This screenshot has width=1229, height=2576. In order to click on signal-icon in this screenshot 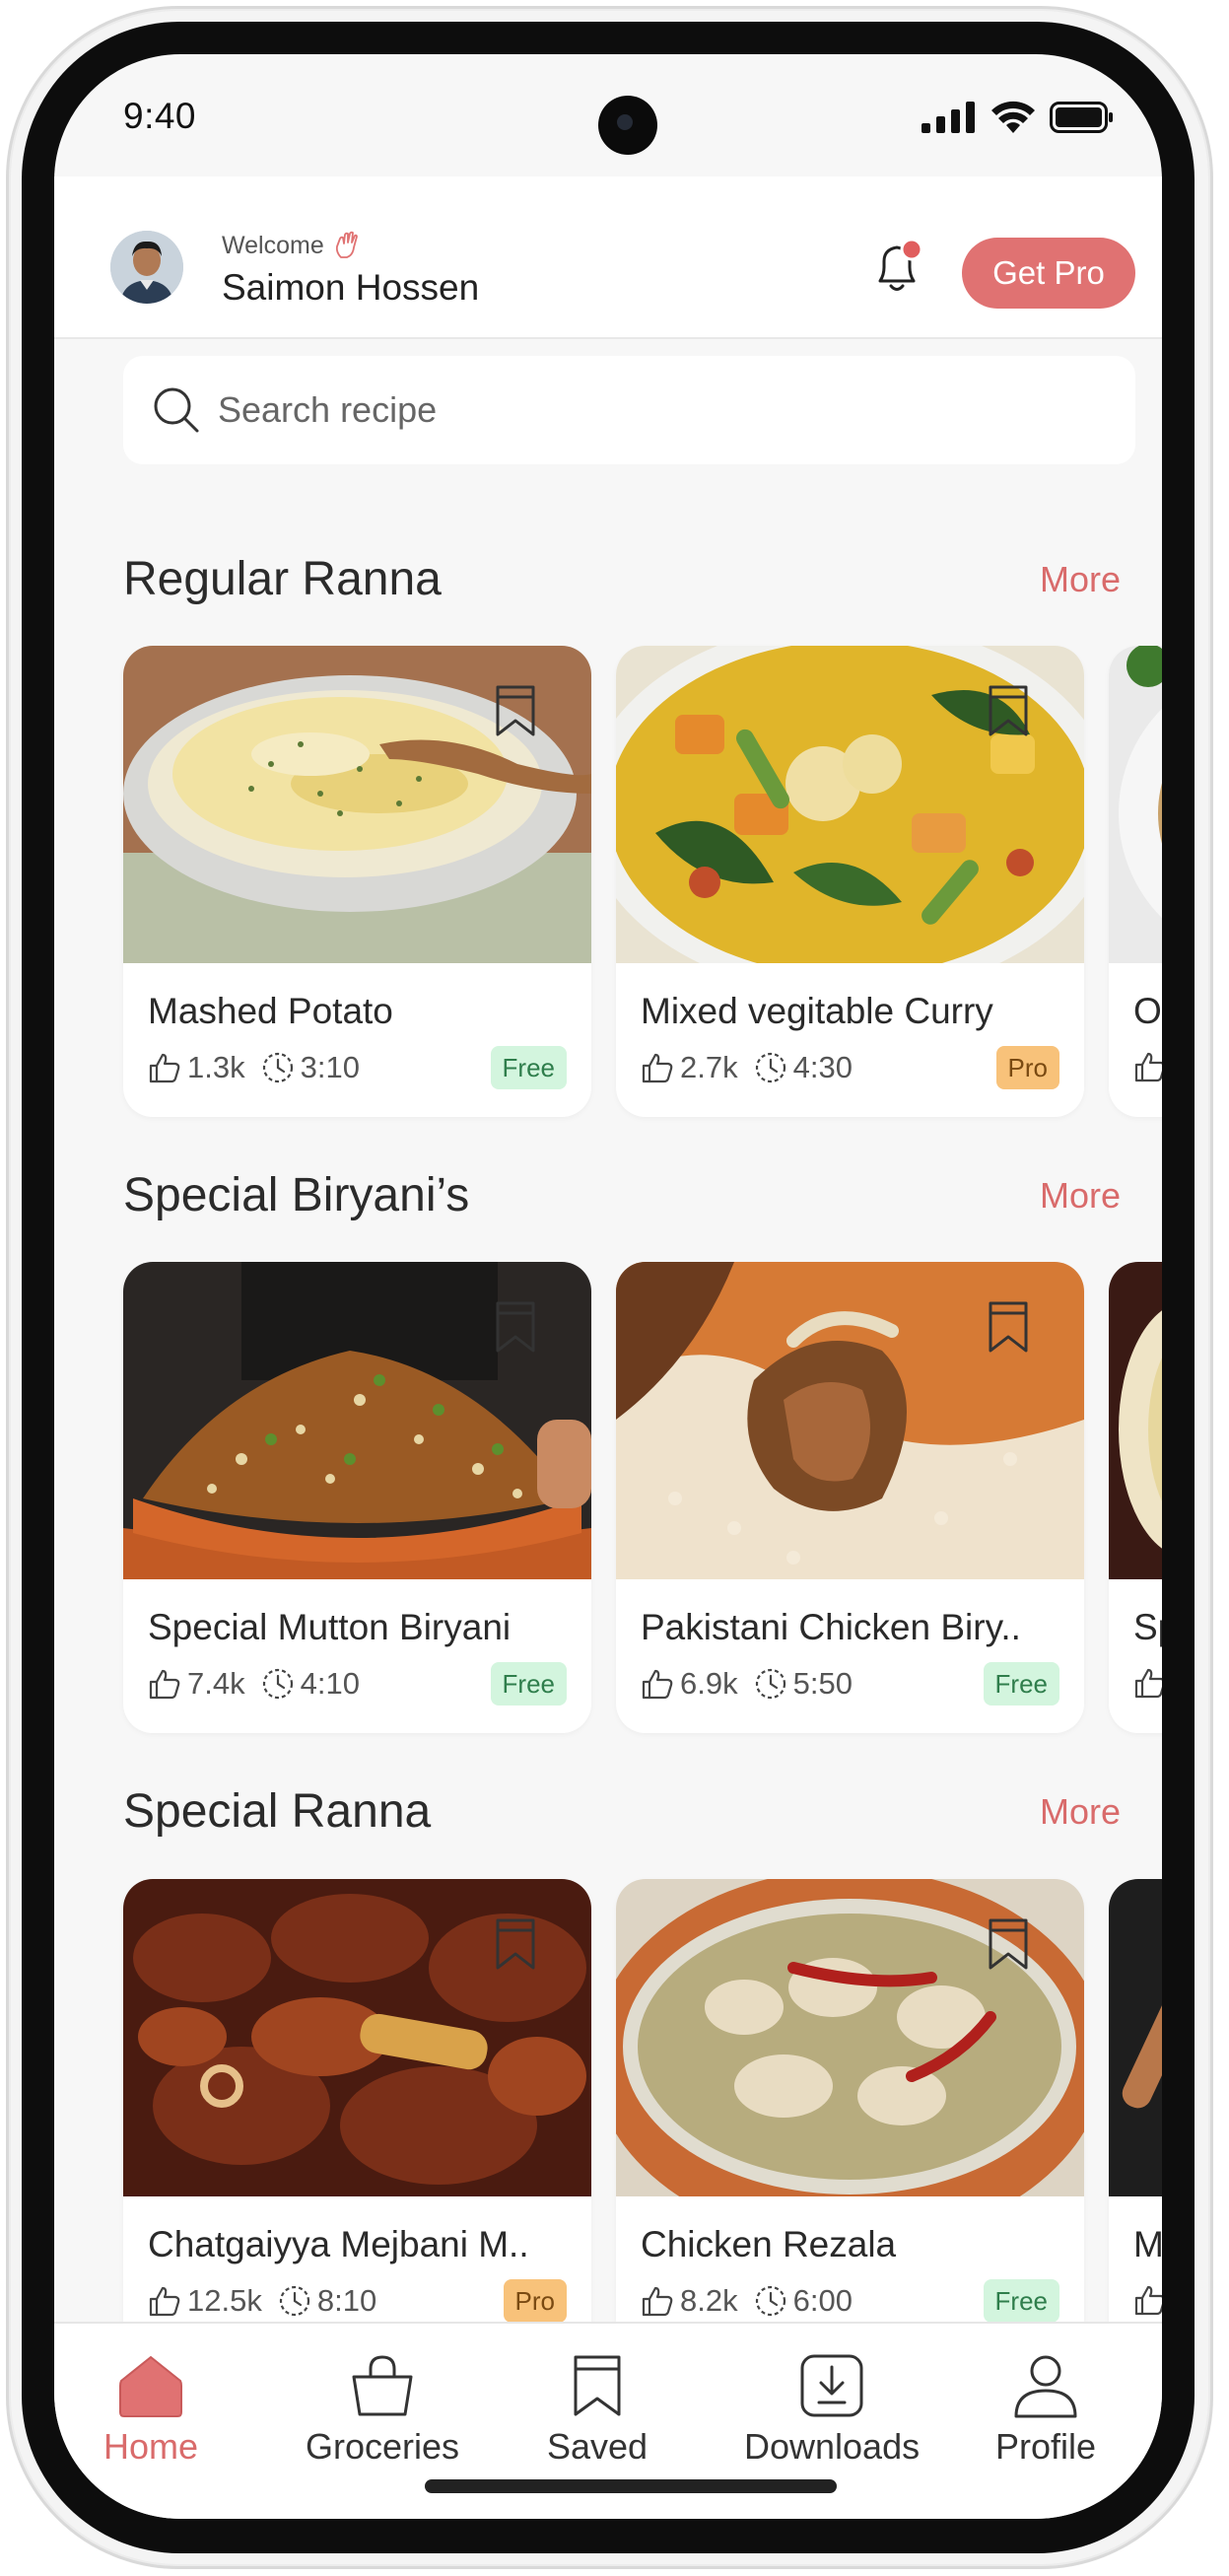, I will do `click(948, 117)`.